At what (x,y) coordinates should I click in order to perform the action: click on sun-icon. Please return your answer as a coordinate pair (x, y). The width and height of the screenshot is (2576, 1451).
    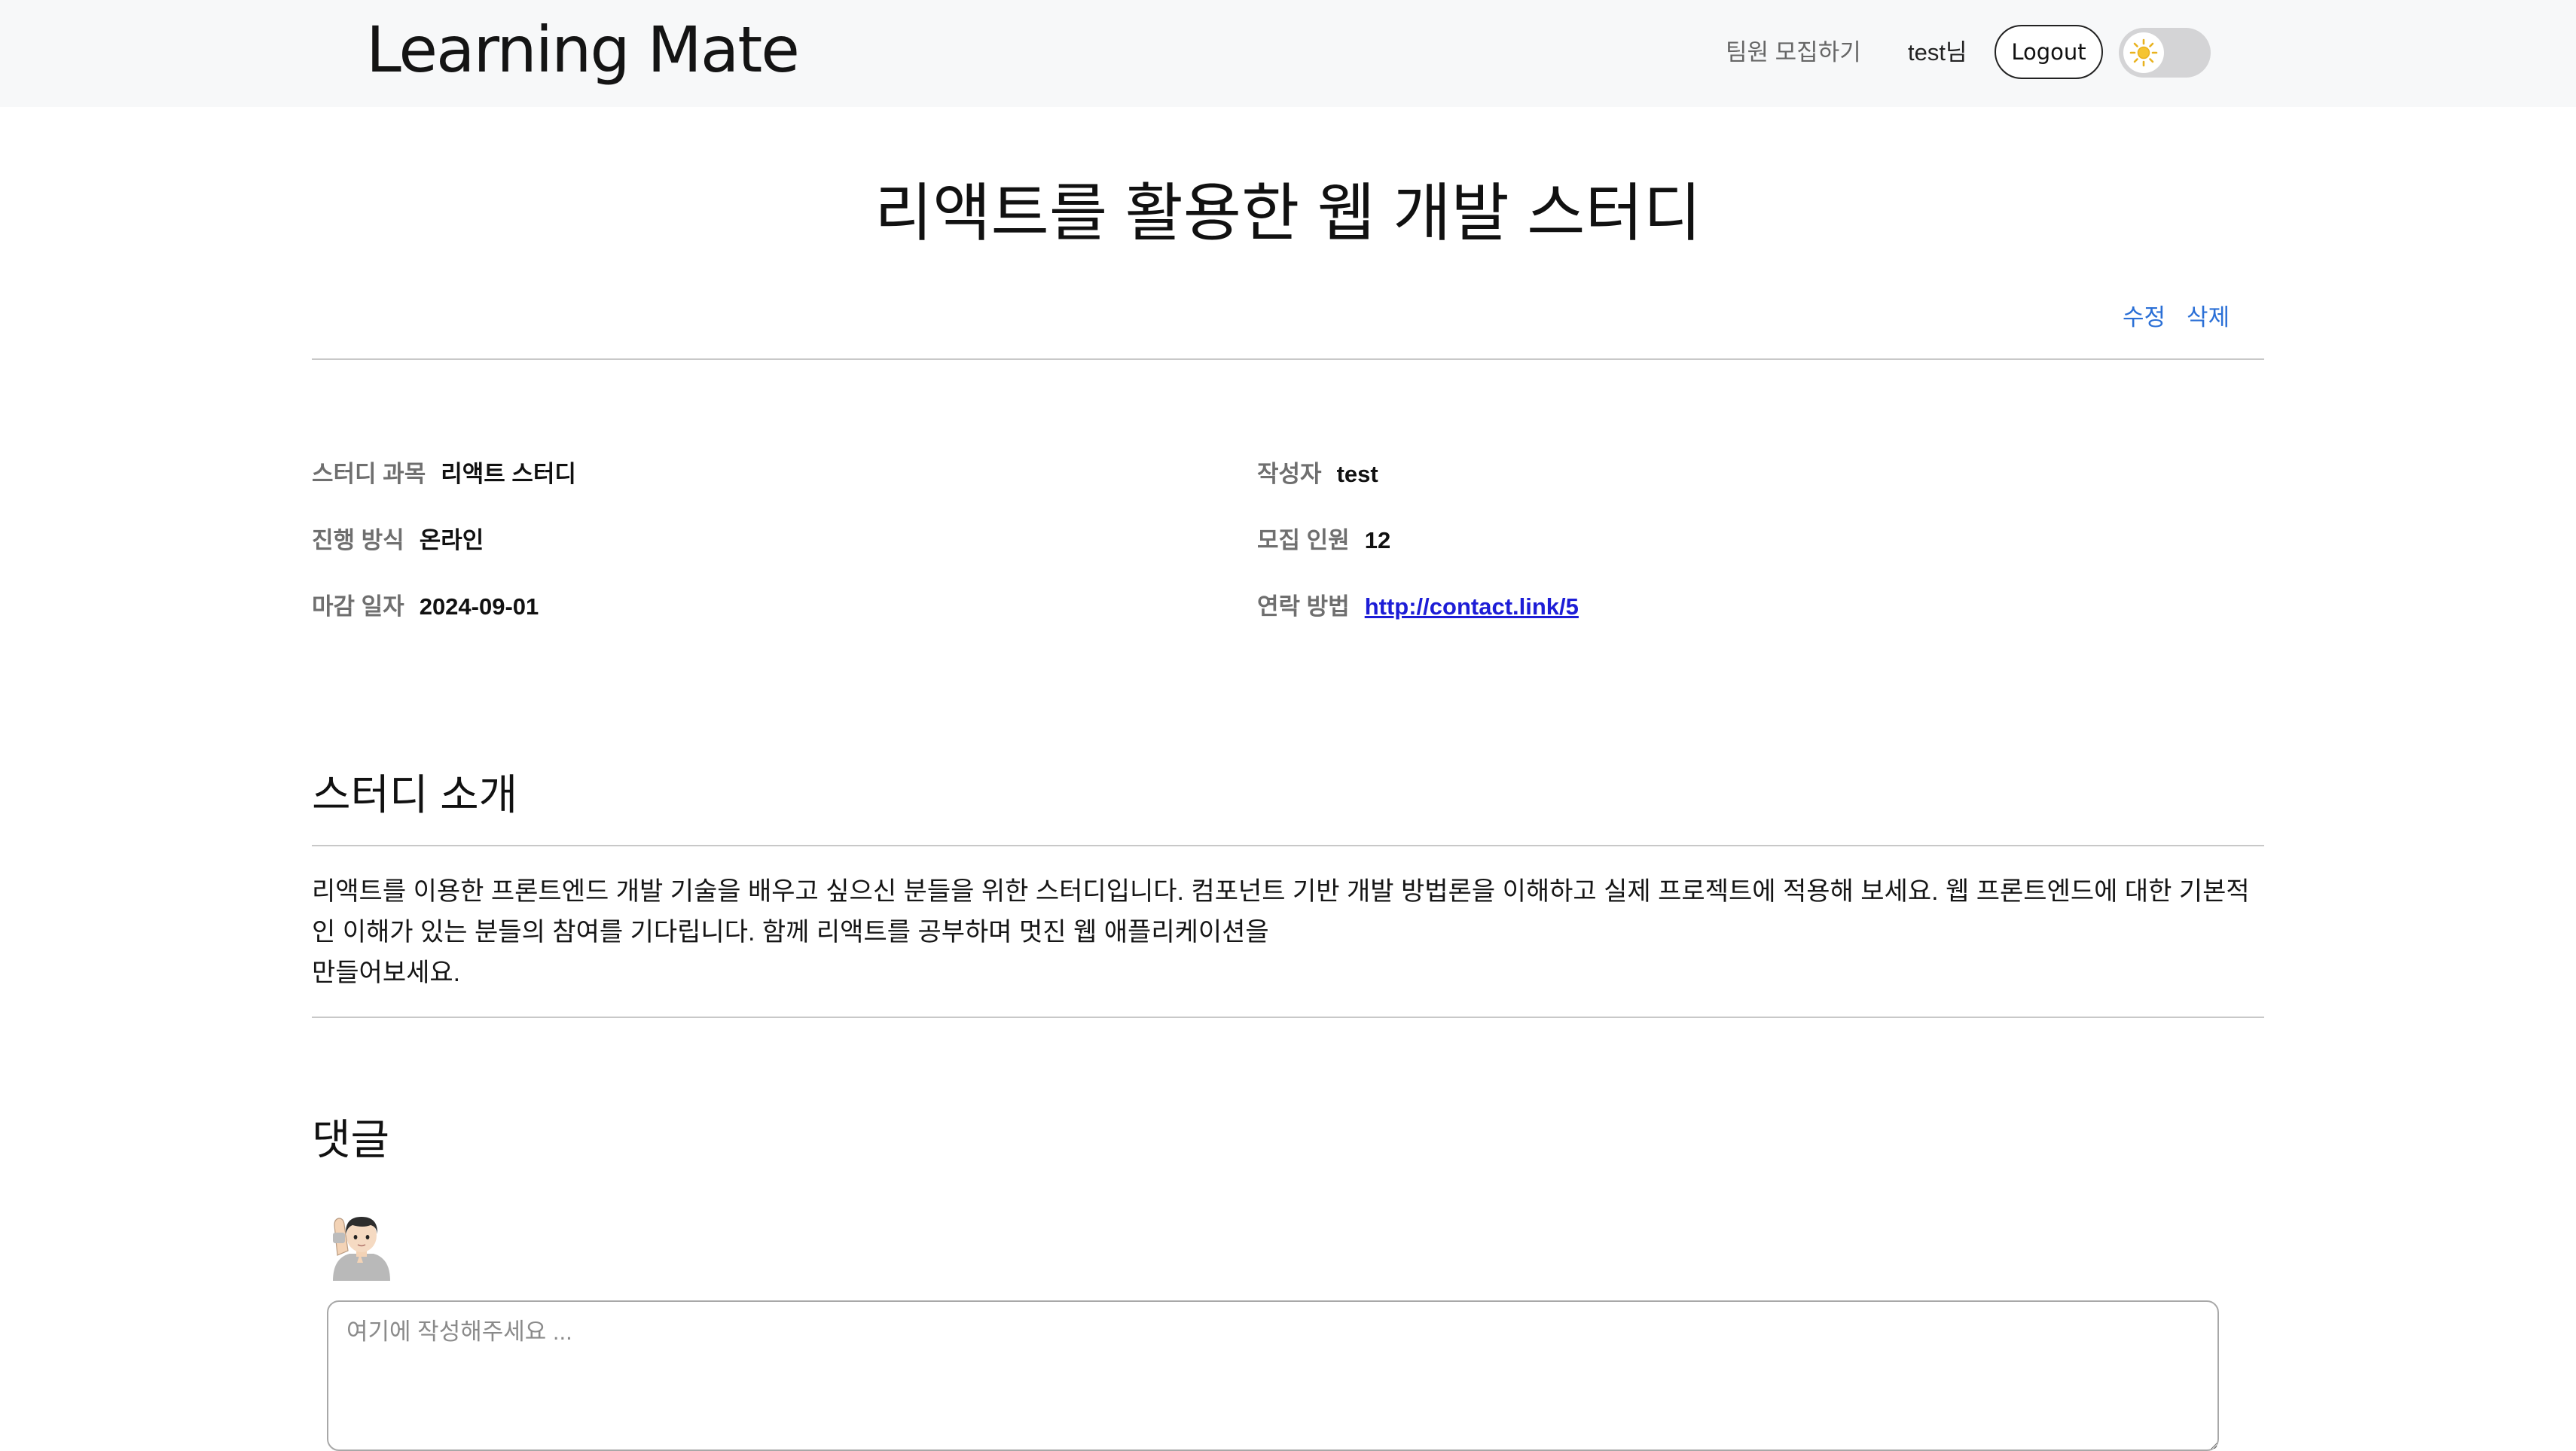
    Looking at the image, I should click on (2144, 52).